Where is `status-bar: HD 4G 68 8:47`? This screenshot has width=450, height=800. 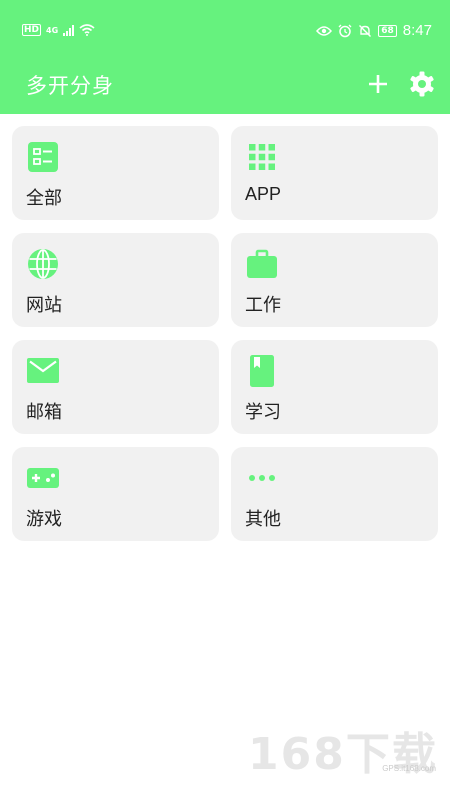 status-bar: HD 4G 68 8:47 is located at coordinates (225, 29).